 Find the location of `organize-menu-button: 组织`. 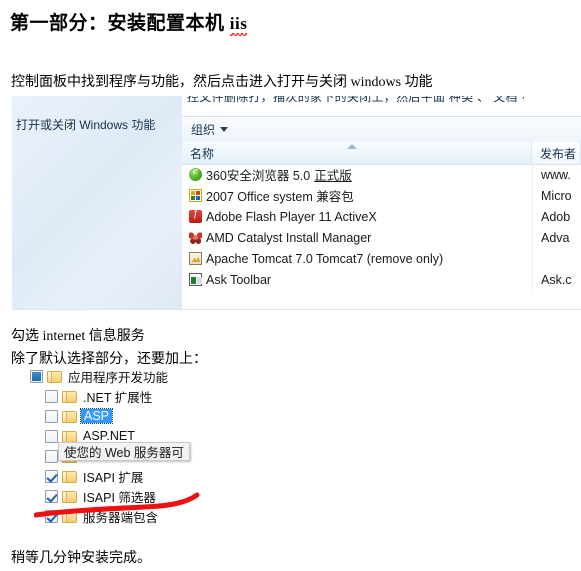

organize-menu-button: 组织 is located at coordinates (209, 129).